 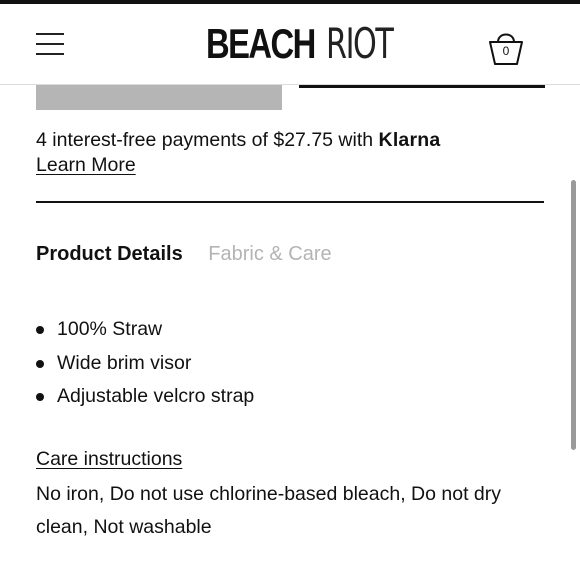 What do you see at coordinates (86, 165) in the screenshot?
I see `learn-more-link: Learn More` at bounding box center [86, 165].